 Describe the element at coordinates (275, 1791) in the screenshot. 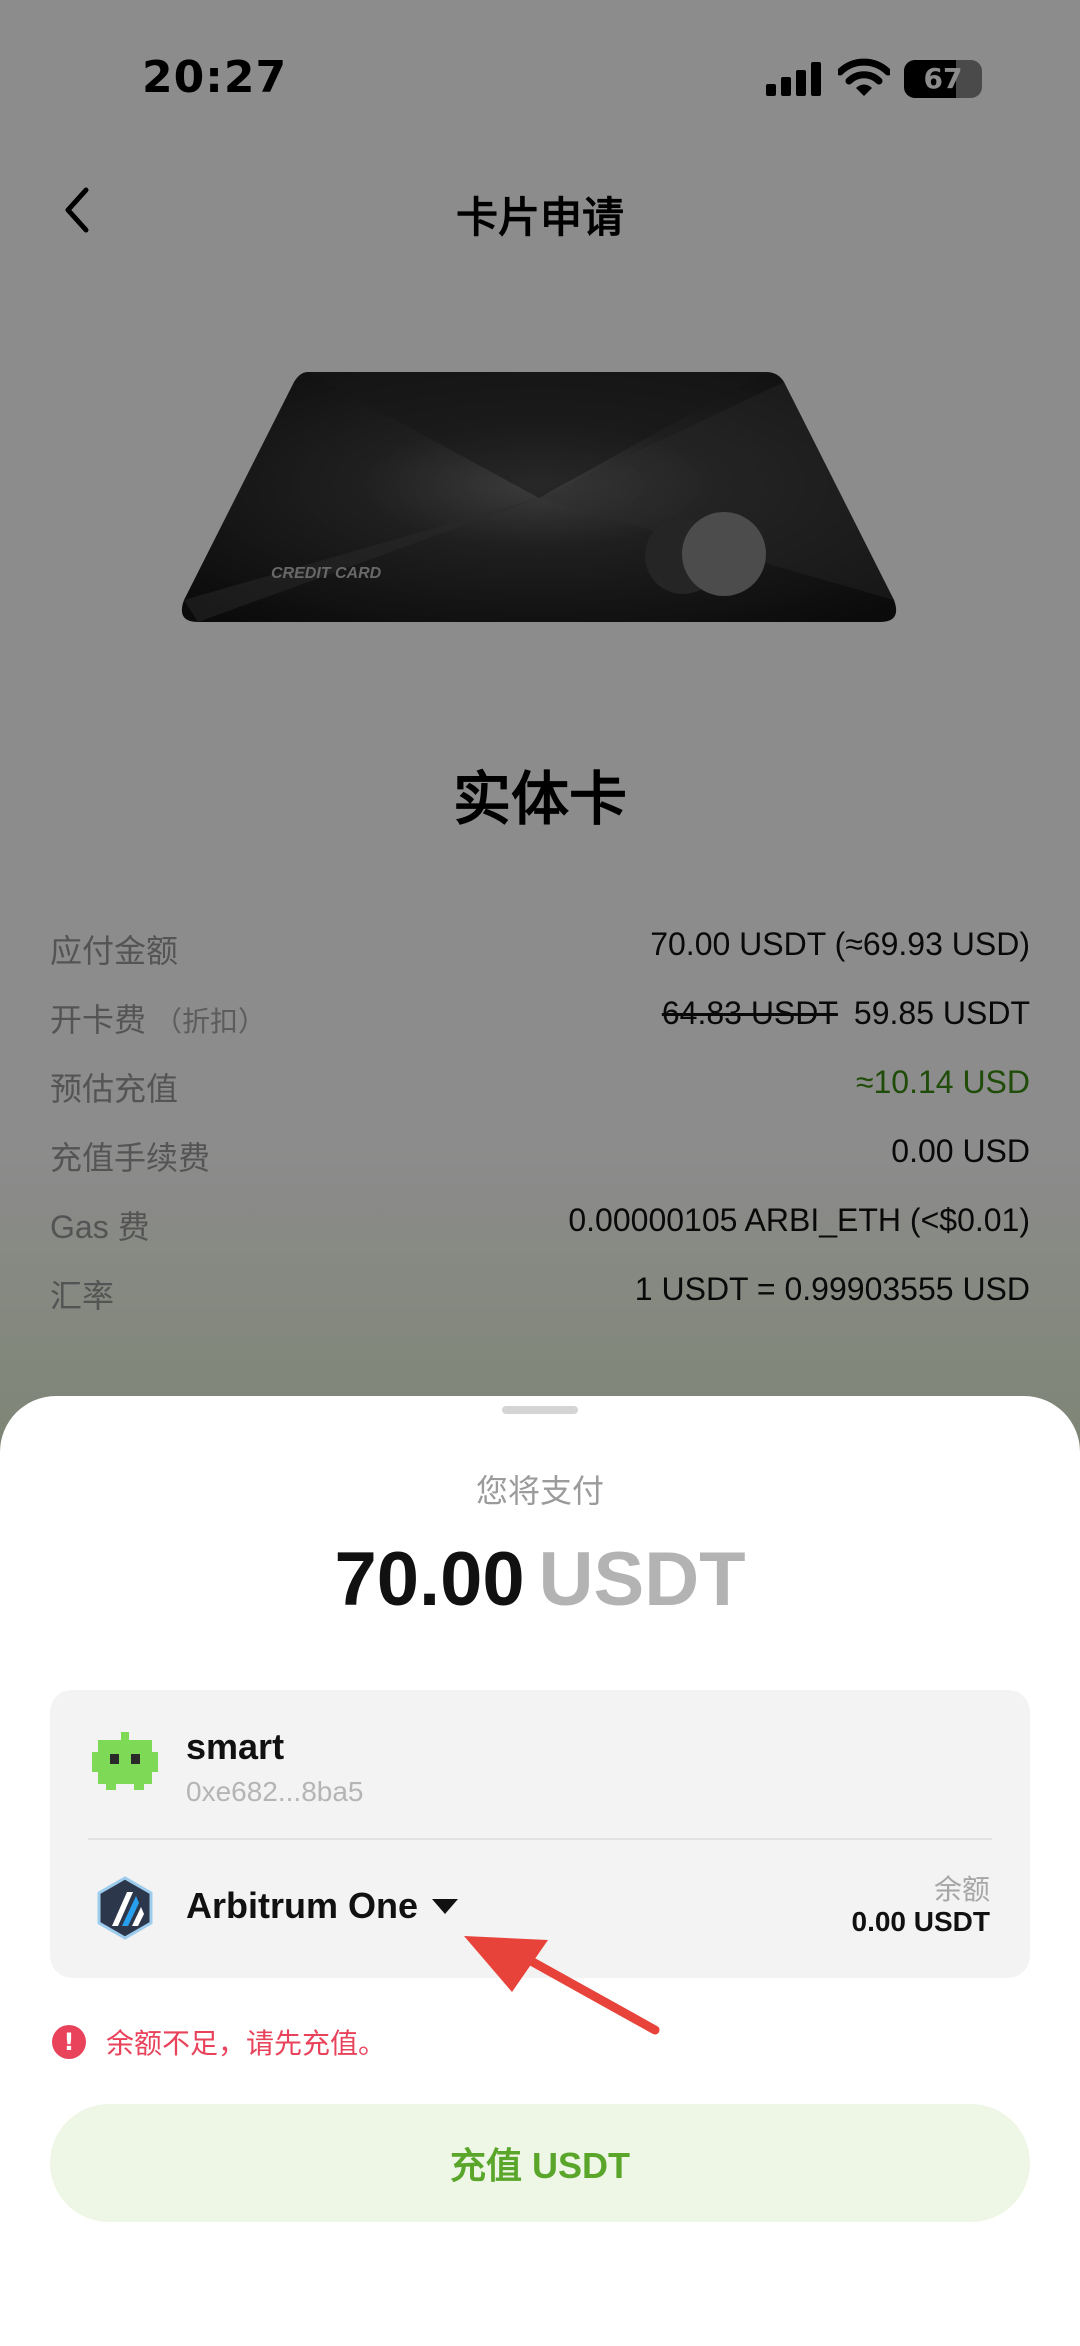

I see `wallet-address: 0xe682...8ba5` at that location.